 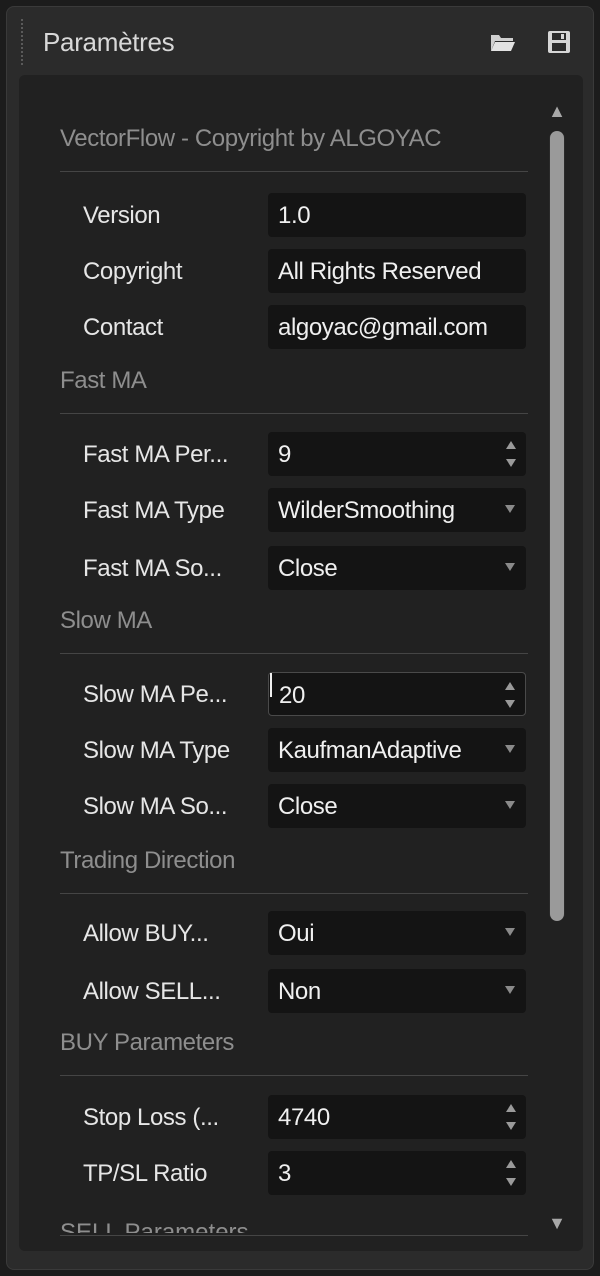 I want to click on section-header-buy-parameters: BUY Parameters, so click(x=147, y=1042).